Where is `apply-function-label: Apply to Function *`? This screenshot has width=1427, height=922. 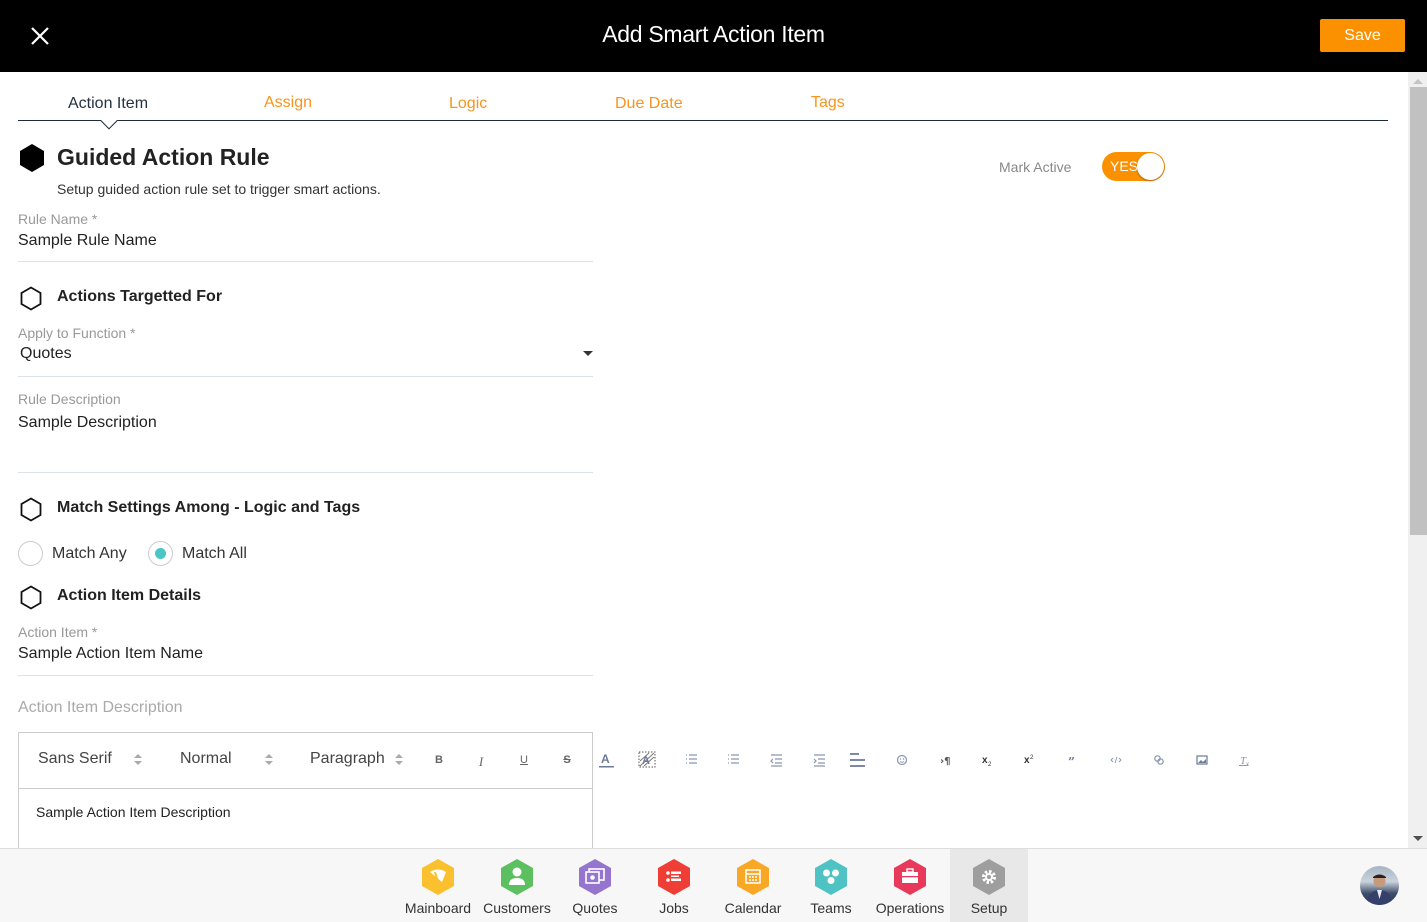 apply-function-label: Apply to Function * is located at coordinates (77, 333).